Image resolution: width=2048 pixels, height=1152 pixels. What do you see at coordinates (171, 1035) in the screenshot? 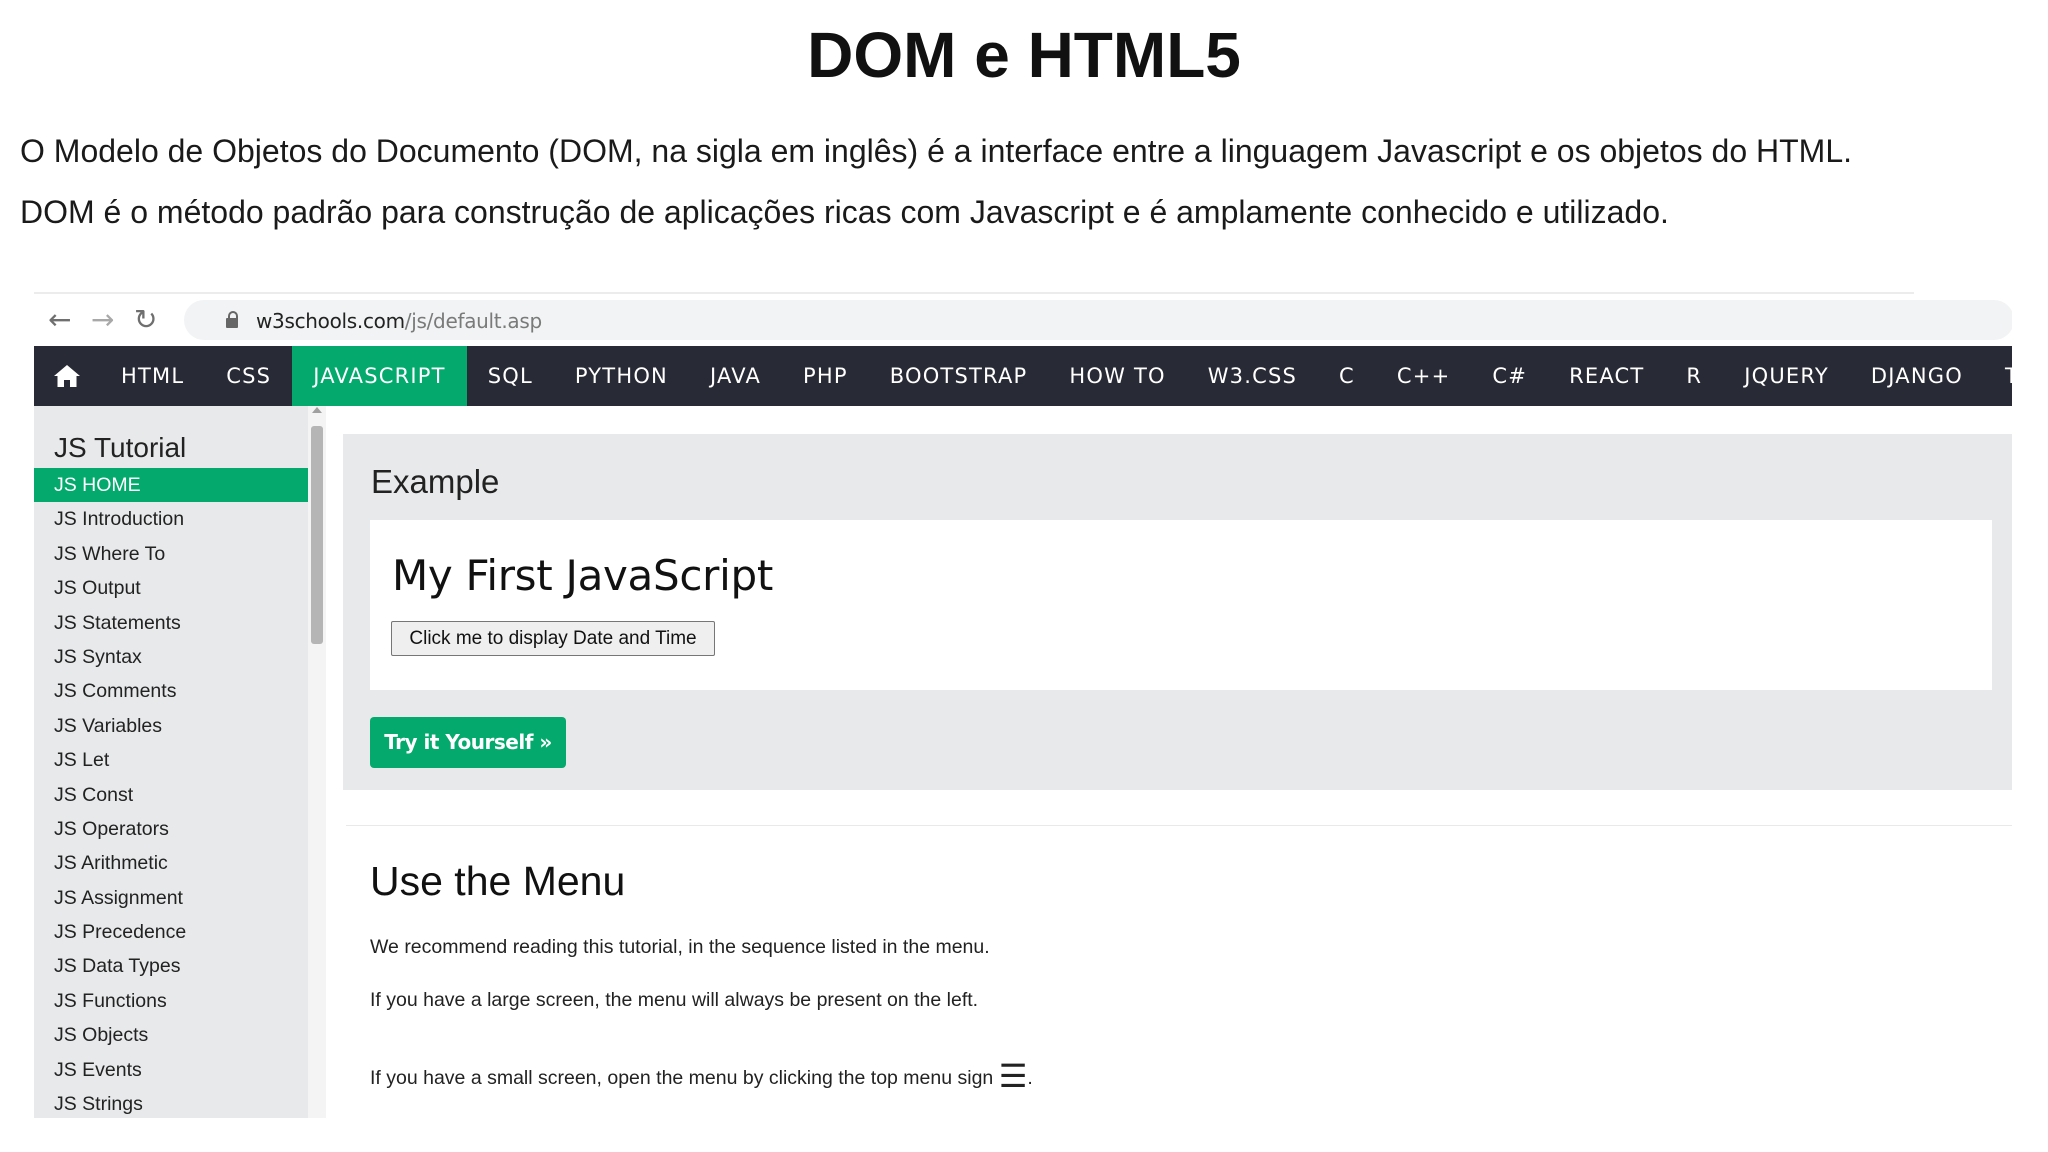
I see `sidebar-item-js-objects: JS Objects` at bounding box center [171, 1035].